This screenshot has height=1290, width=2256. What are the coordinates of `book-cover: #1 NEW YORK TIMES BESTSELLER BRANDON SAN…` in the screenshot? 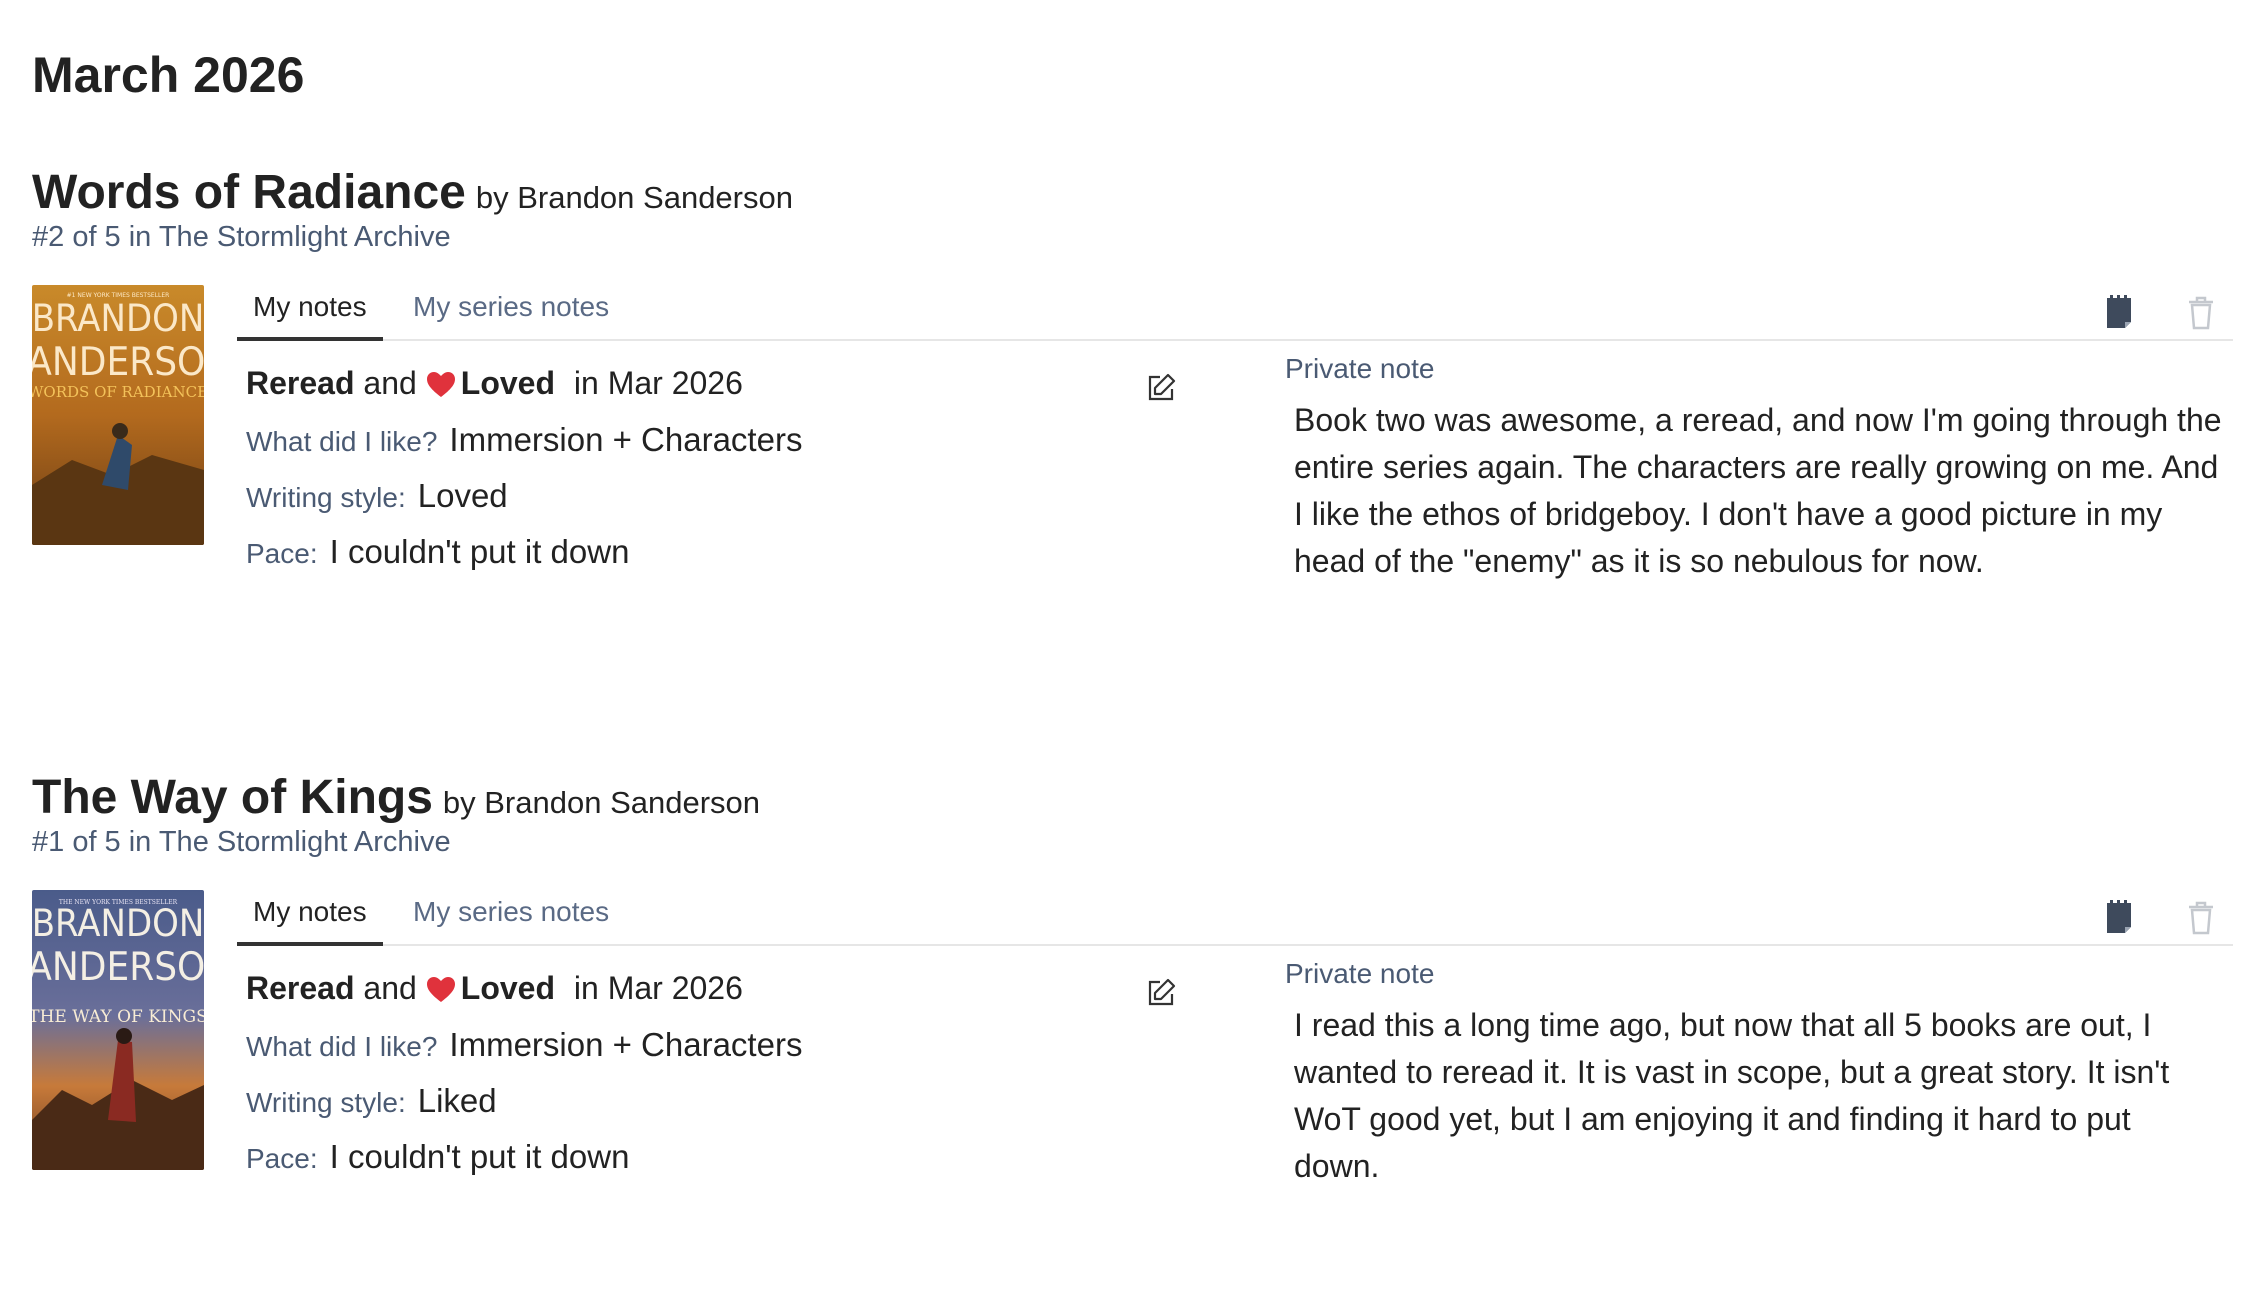 It's located at (118, 415).